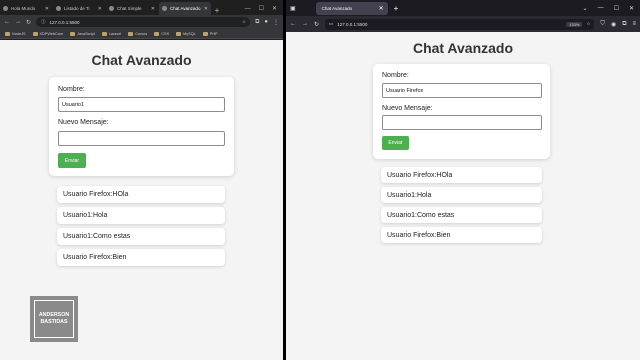  Describe the element at coordinates (276, 22) in the screenshot. I see `menu-icon: ⋮` at that location.